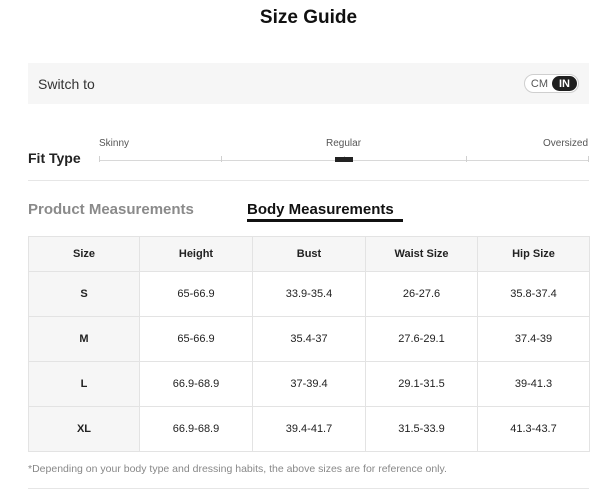 The height and width of the screenshot is (489, 603). What do you see at coordinates (421, 429) in the screenshot?
I see `waist-cell: 31.5-33.9` at bounding box center [421, 429].